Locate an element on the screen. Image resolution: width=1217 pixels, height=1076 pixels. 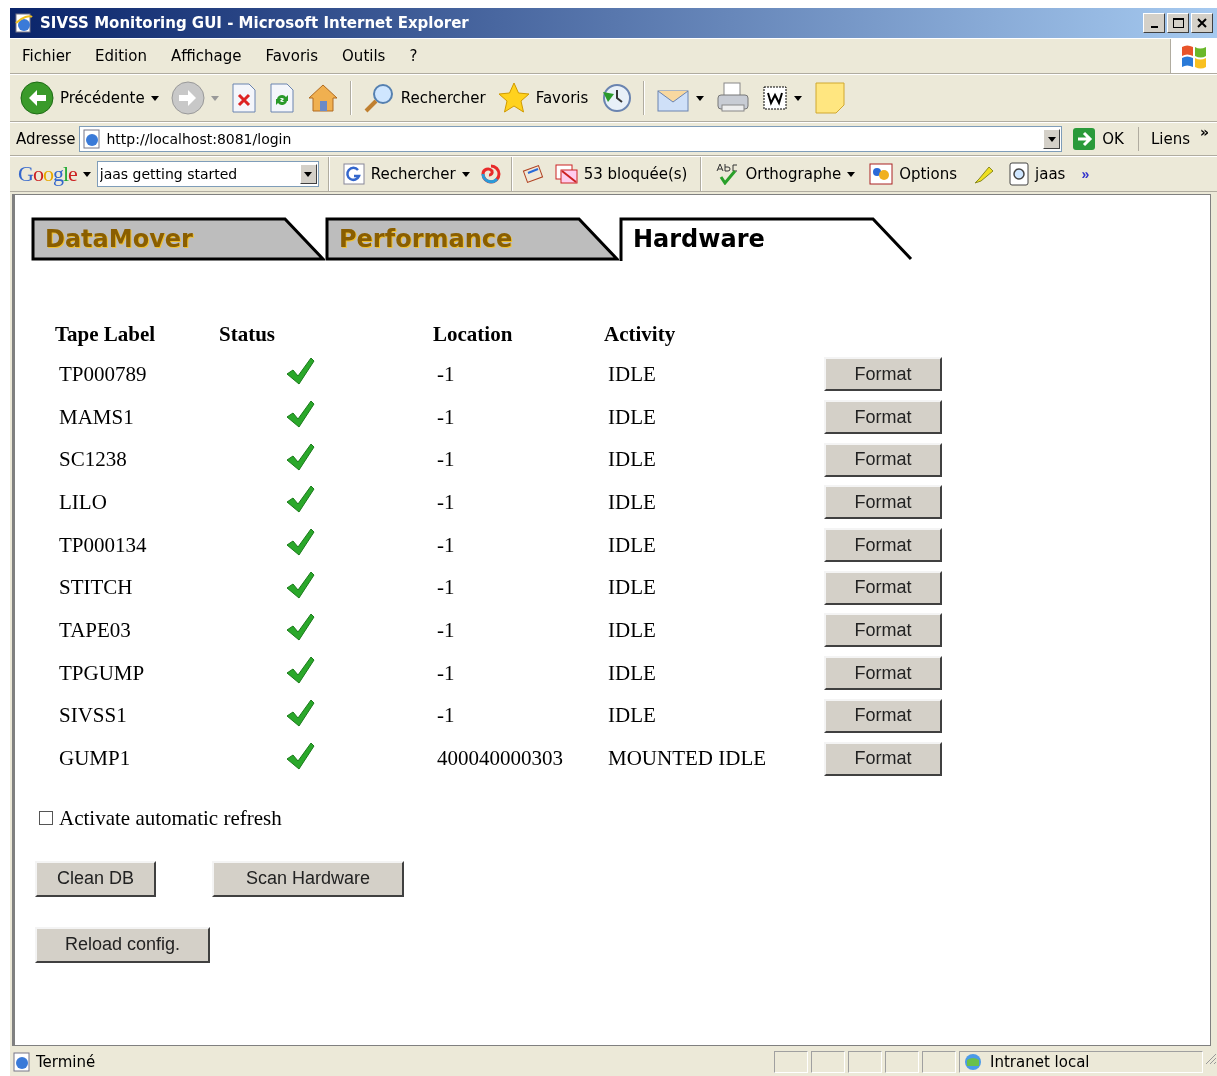
star-icon is located at coordinates (513, 98).